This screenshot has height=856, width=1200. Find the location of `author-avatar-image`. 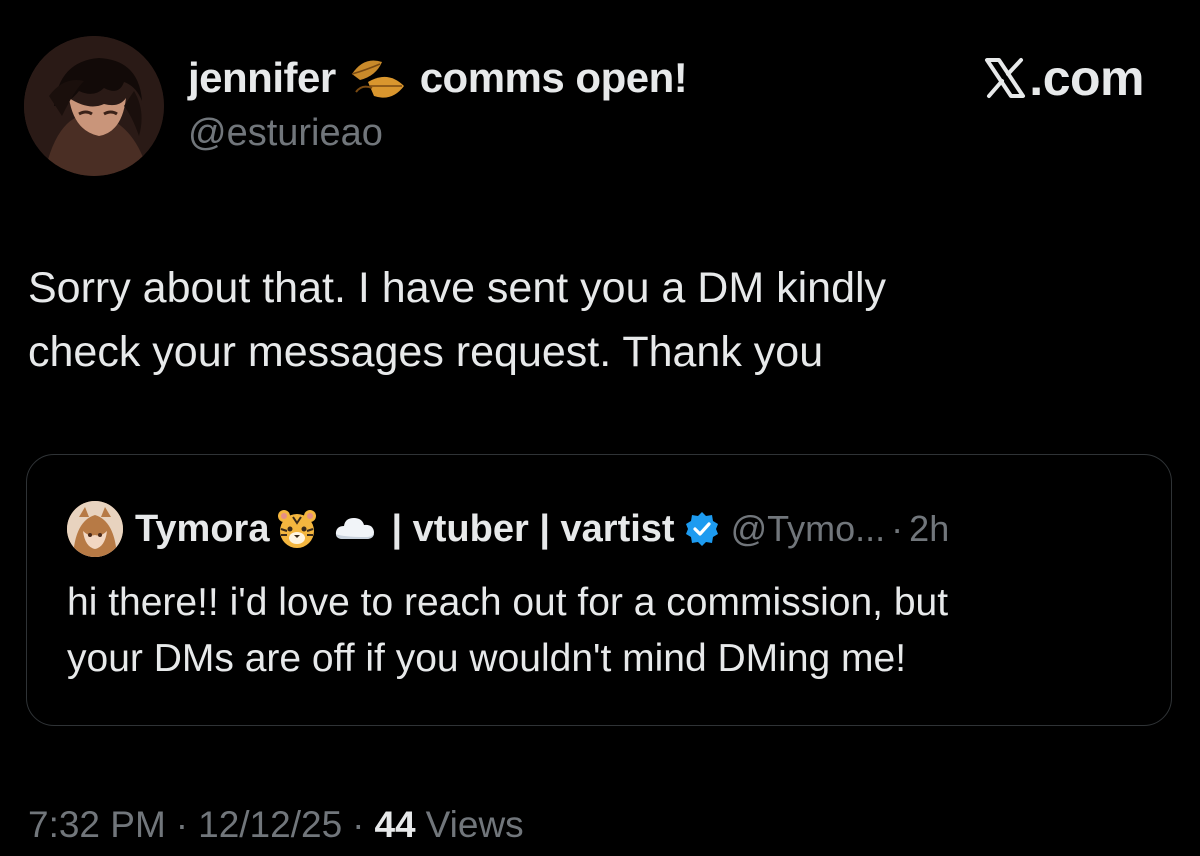

author-avatar-image is located at coordinates (94, 106).